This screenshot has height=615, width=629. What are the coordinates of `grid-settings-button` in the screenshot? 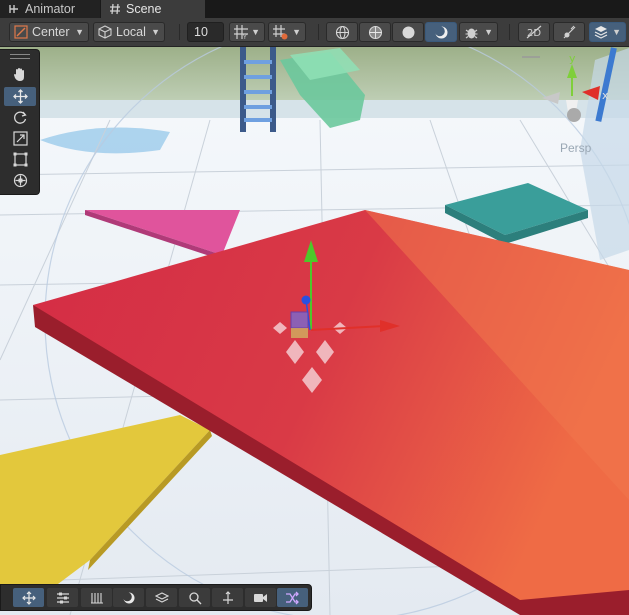 It's located at (96, 597).